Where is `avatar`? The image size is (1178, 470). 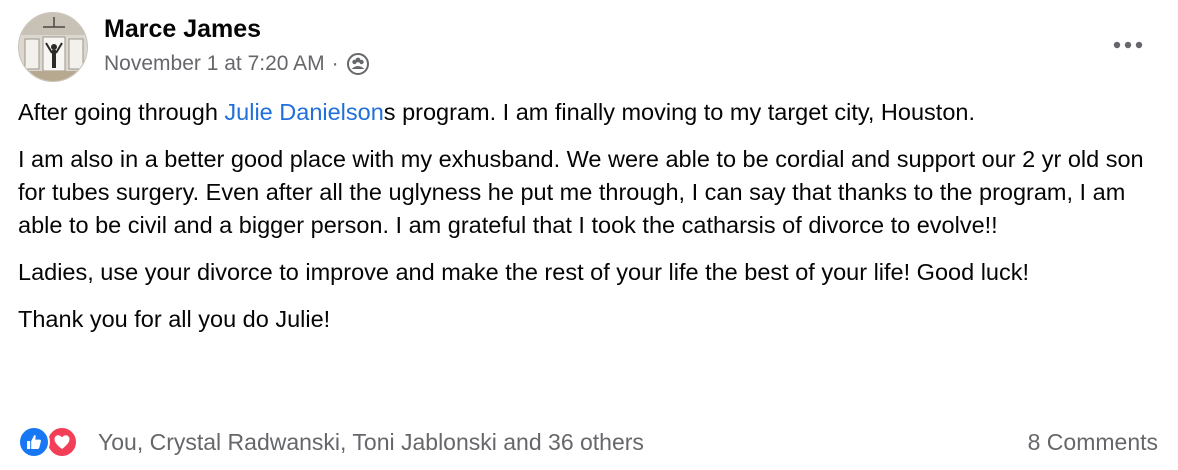
avatar is located at coordinates (53, 47).